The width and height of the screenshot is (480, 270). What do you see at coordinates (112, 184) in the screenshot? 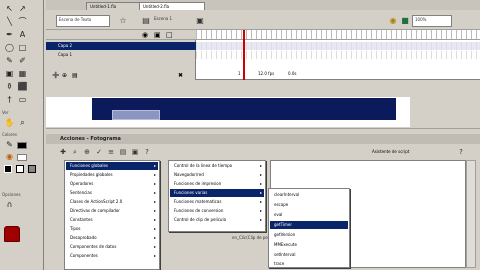
I see `menu-item: Operadores ▸` at bounding box center [112, 184].